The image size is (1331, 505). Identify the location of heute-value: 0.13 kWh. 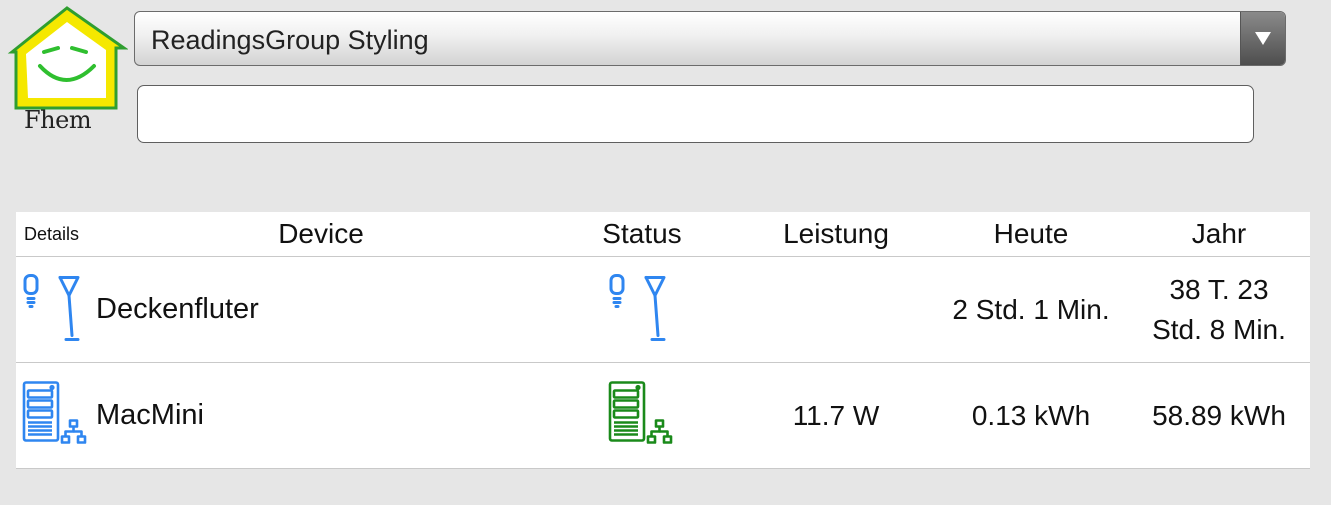
(1031, 415).